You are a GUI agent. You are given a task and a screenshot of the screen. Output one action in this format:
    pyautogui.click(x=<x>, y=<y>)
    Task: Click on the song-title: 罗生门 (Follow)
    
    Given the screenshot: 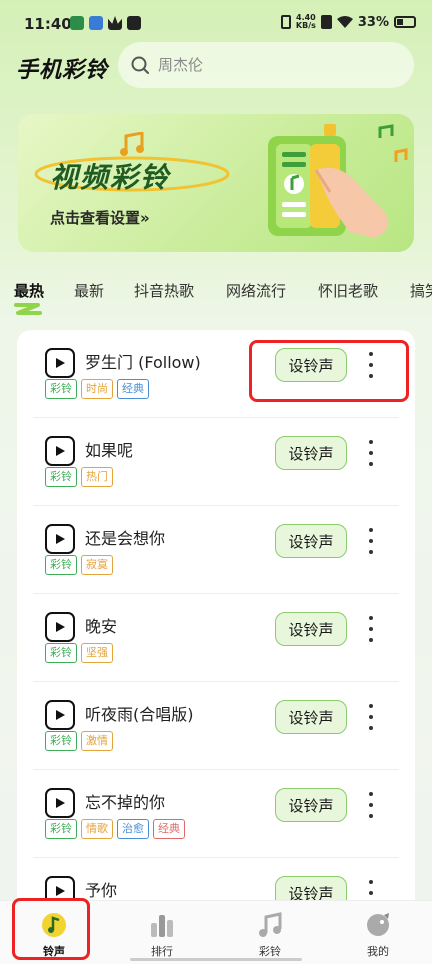 What is the action you would take?
    pyautogui.click(x=143, y=362)
    